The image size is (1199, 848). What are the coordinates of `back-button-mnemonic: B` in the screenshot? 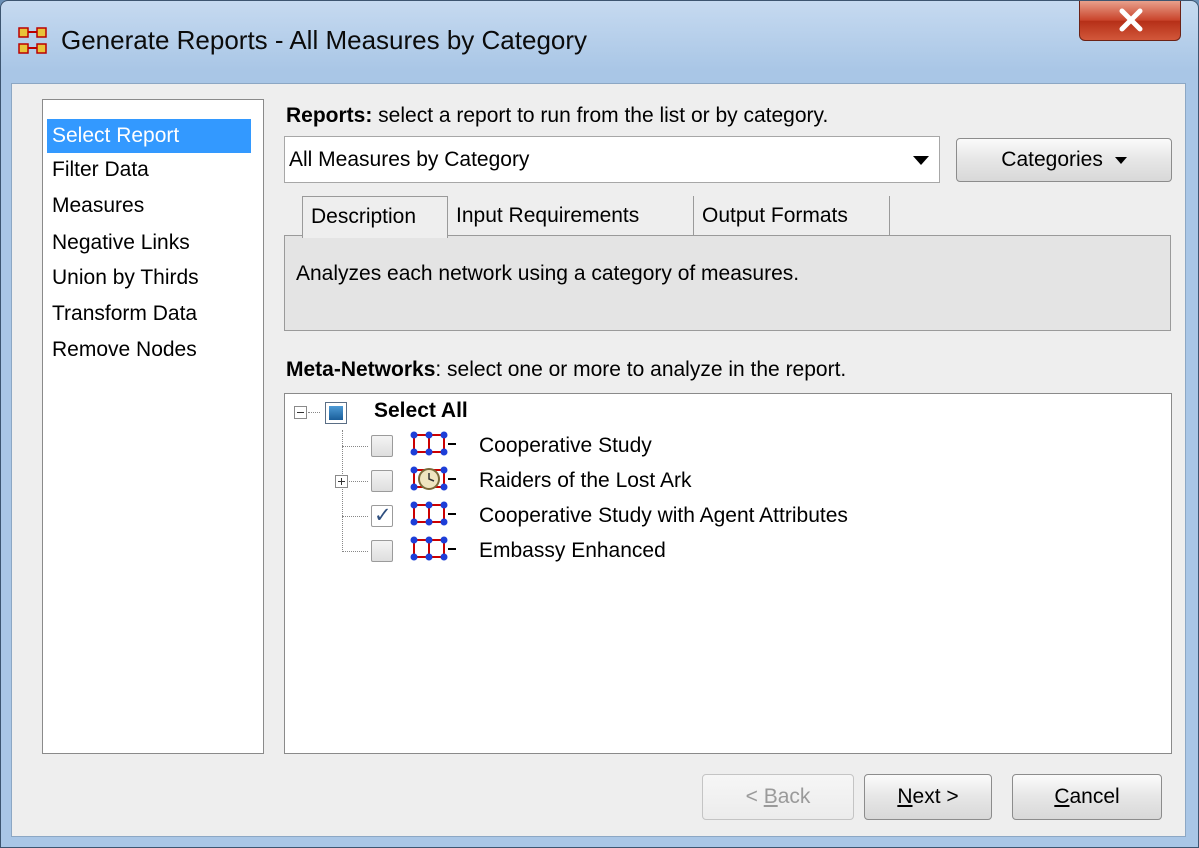 It's located at (770, 796).